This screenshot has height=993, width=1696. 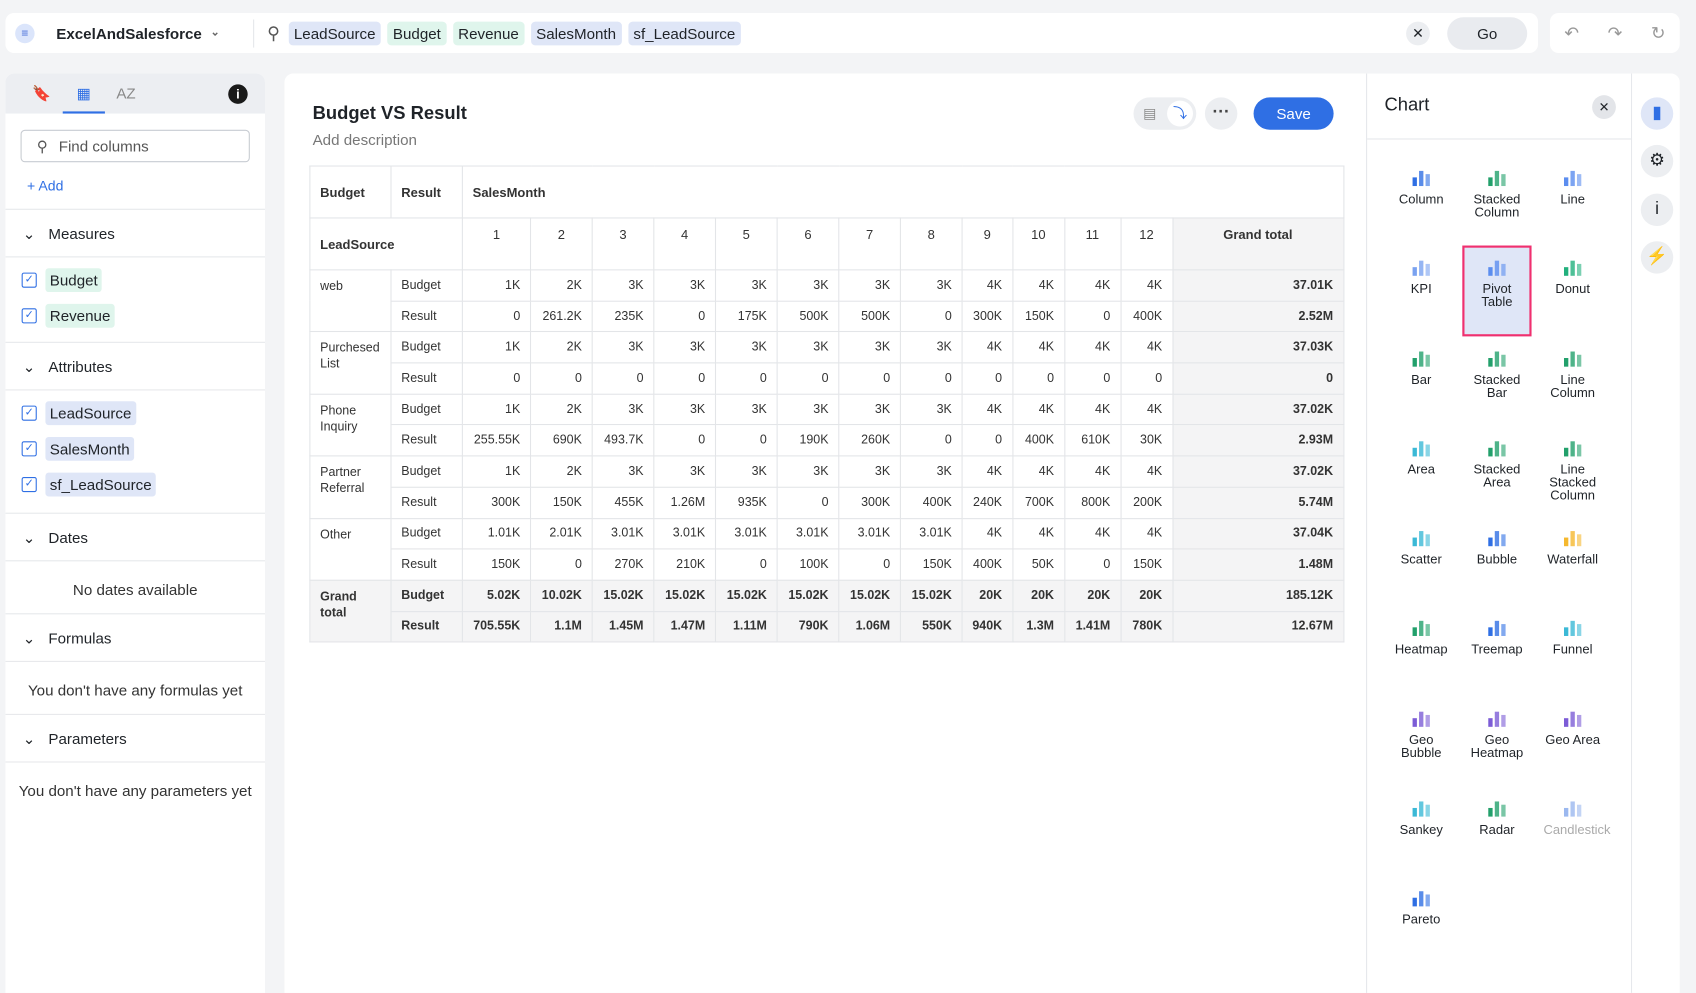 I want to click on gear-icon: ⚙, so click(x=1657, y=161).